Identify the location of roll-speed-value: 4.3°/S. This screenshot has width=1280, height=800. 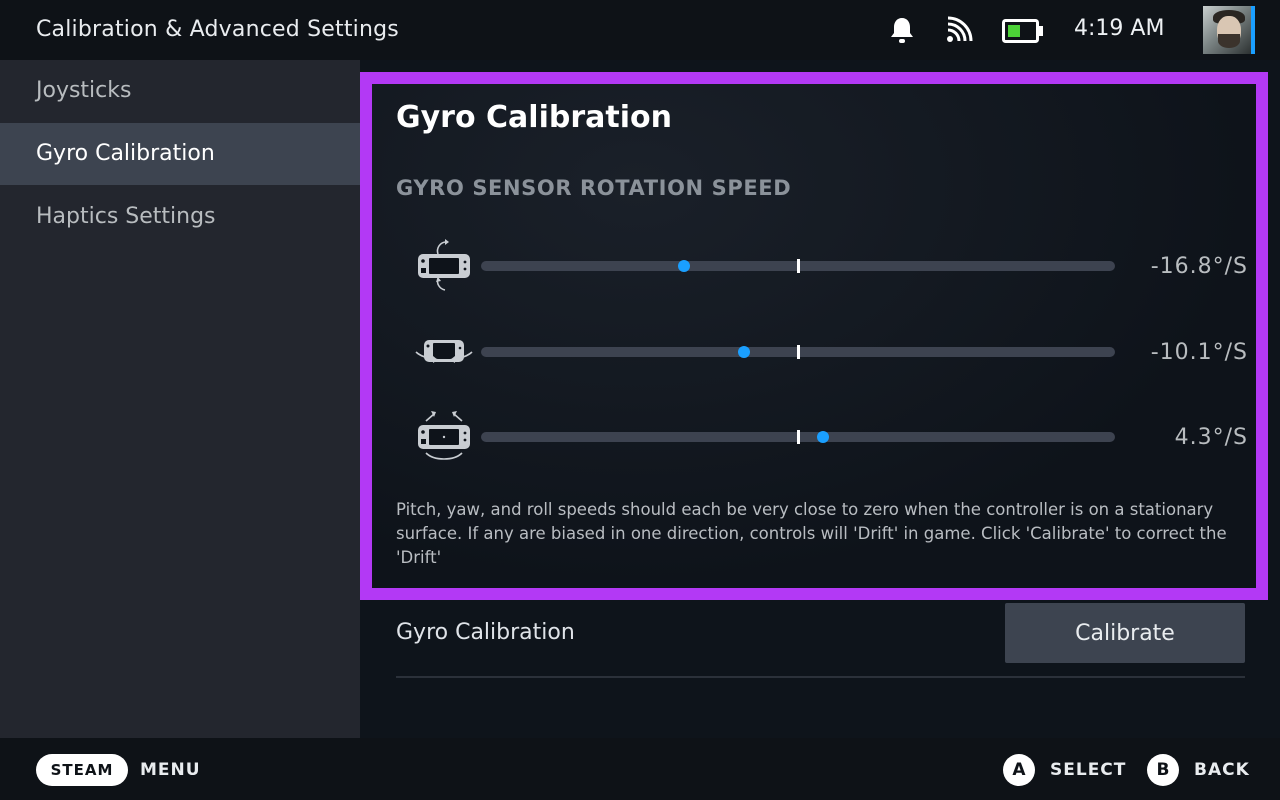
(1211, 437).